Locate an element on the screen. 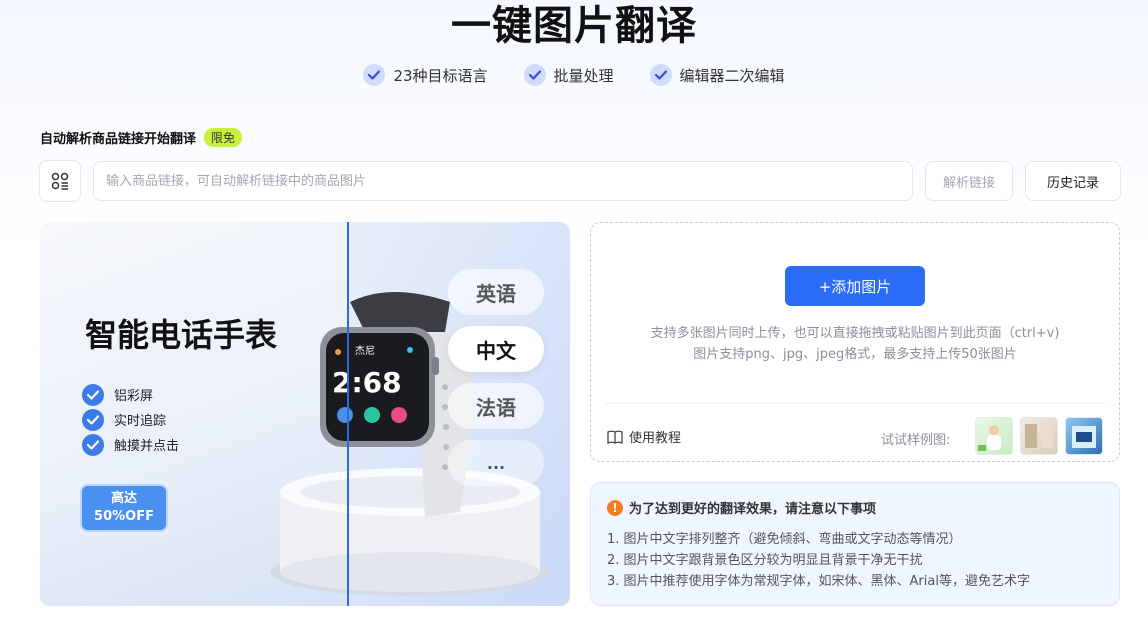 This screenshot has width=1148, height=618. watch-time: 2:68 is located at coordinates (367, 382).